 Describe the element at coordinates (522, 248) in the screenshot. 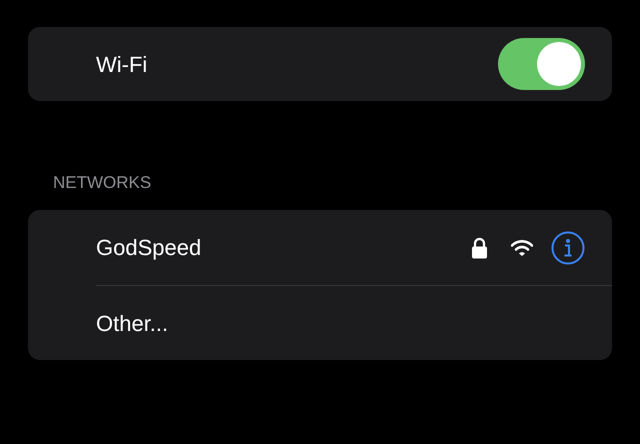

I see `wifi-signal-icon` at that location.